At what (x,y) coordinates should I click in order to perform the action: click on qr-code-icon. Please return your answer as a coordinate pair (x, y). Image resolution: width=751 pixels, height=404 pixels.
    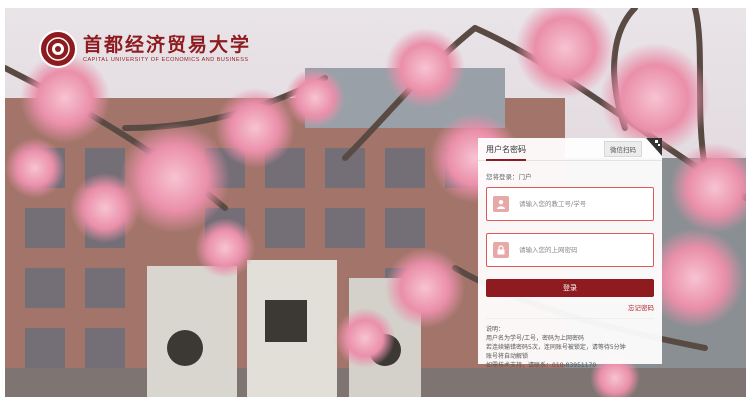
    Looking at the image, I should click on (654, 147).